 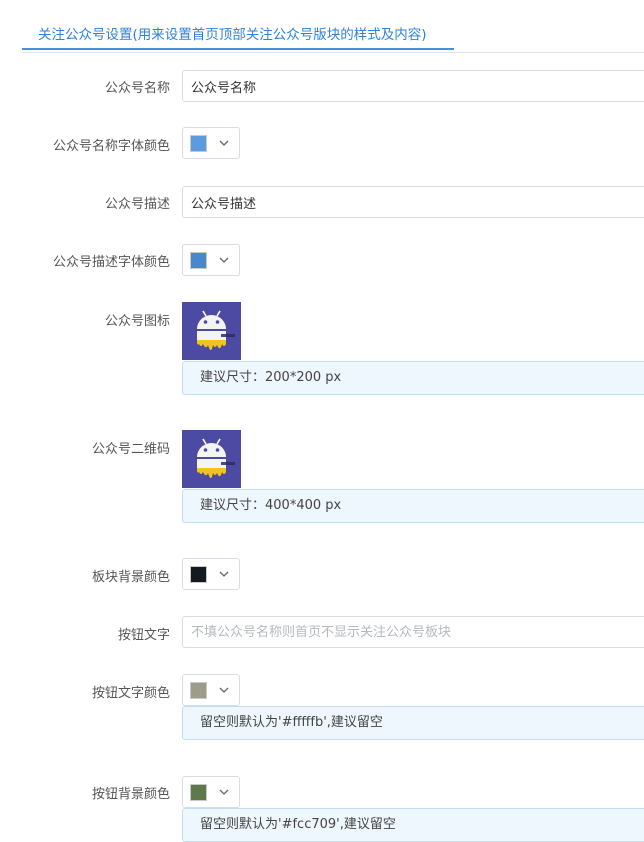 What do you see at coordinates (413, 632) in the screenshot?
I see `button-text-input` at bounding box center [413, 632].